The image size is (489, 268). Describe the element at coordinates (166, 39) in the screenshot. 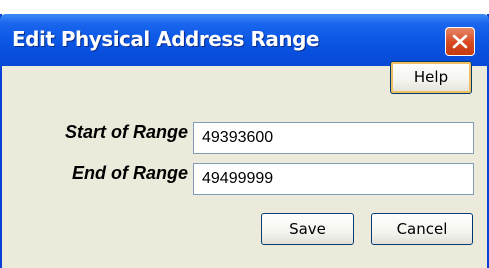

I see `dialog-title: Edit Physical Address Range` at that location.